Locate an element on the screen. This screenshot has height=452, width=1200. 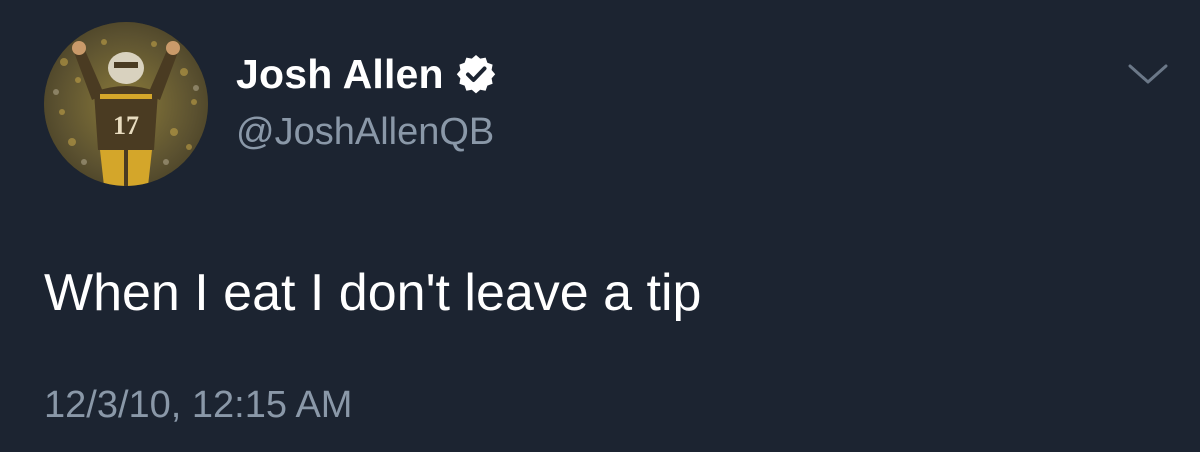
tweet-timestamp: 12/3/10, 12:15 AM is located at coordinates (198, 405).